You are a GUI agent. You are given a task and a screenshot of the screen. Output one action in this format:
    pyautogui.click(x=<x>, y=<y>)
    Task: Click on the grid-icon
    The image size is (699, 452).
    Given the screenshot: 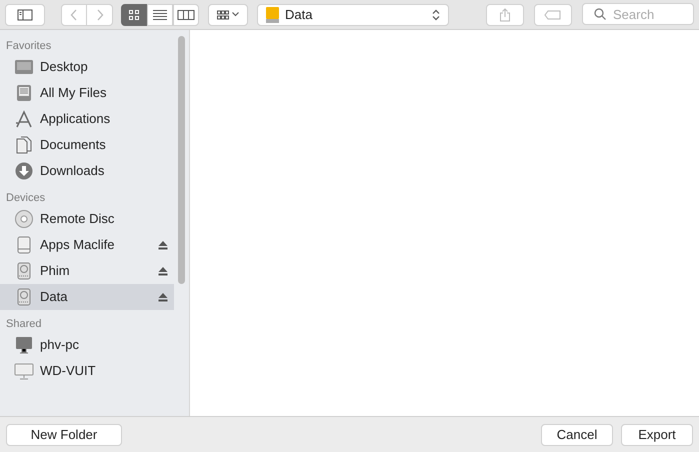 What is the action you would take?
    pyautogui.click(x=134, y=14)
    